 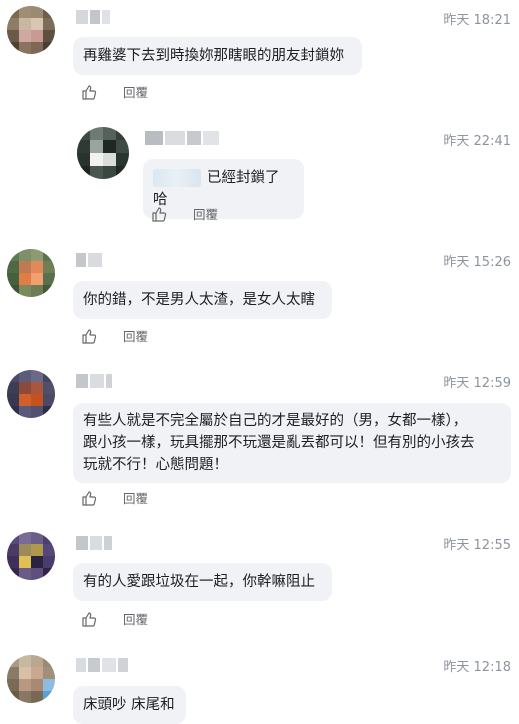 I want to click on comment-text-line: 有些人就是不完全屬於自己的才是最好的（男，女都一樣），, so click(x=275, y=421).